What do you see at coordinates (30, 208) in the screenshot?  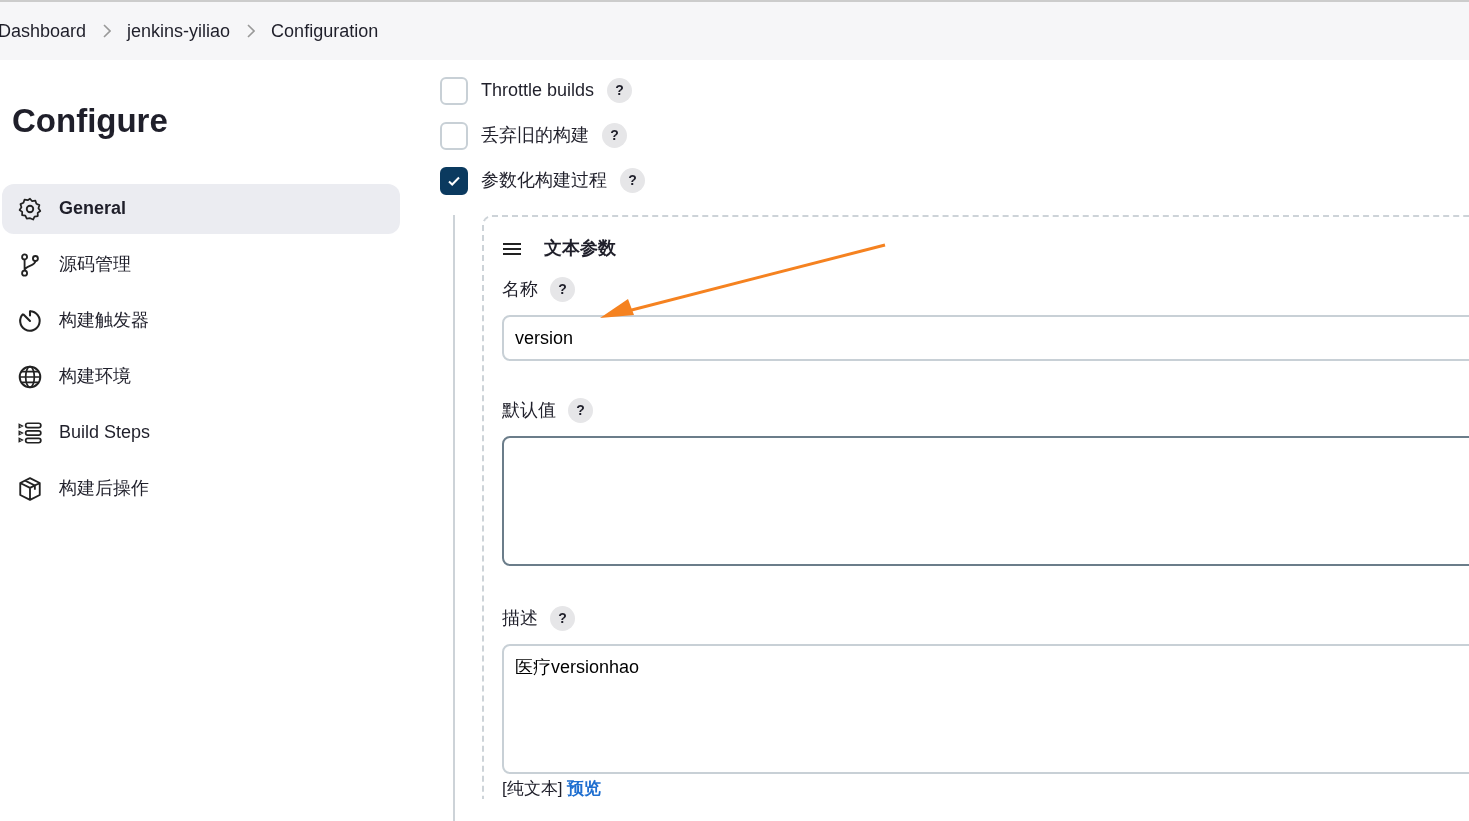 I see `gear-icon` at bounding box center [30, 208].